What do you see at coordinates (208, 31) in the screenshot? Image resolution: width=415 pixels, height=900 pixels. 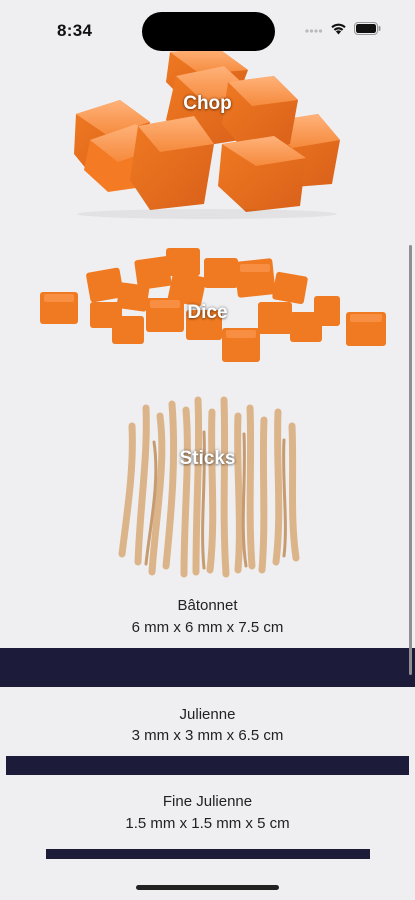 I see `dynamic-island` at bounding box center [208, 31].